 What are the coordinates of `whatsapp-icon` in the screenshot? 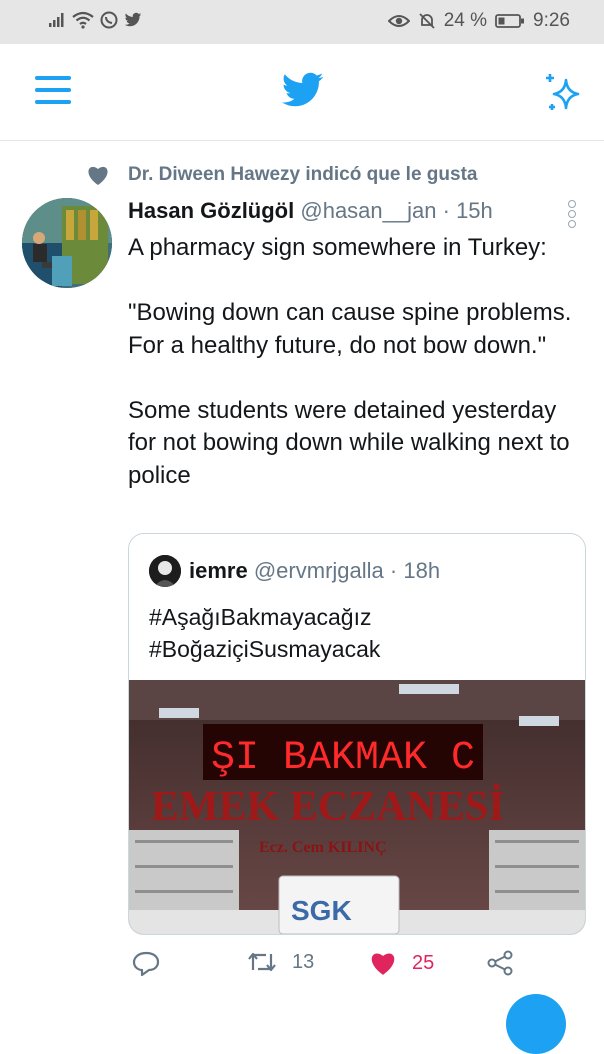 It's located at (109, 20).